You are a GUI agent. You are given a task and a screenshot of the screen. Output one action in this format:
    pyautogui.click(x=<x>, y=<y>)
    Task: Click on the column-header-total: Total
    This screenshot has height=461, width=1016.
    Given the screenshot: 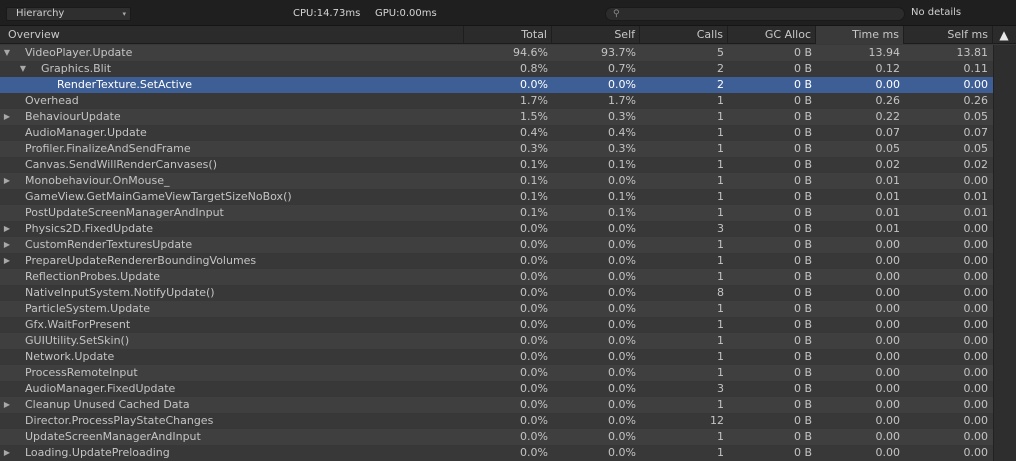 What is the action you would take?
    pyautogui.click(x=508, y=35)
    